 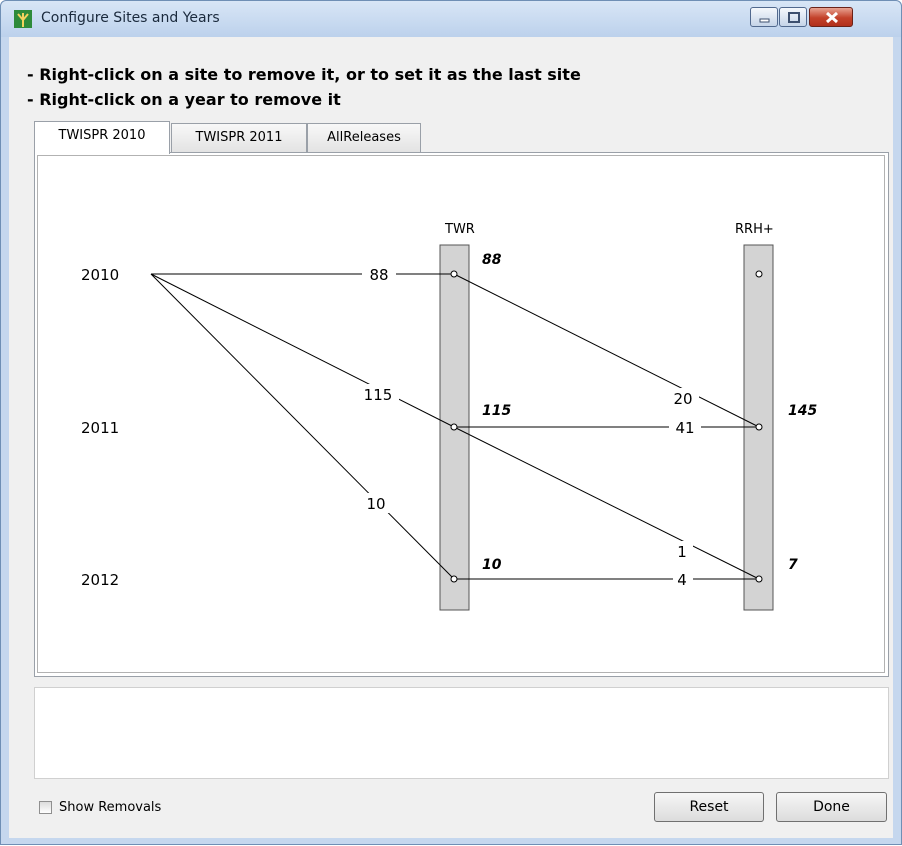 What do you see at coordinates (682, 552) in the screenshot?
I see `edge-count-label: 1` at bounding box center [682, 552].